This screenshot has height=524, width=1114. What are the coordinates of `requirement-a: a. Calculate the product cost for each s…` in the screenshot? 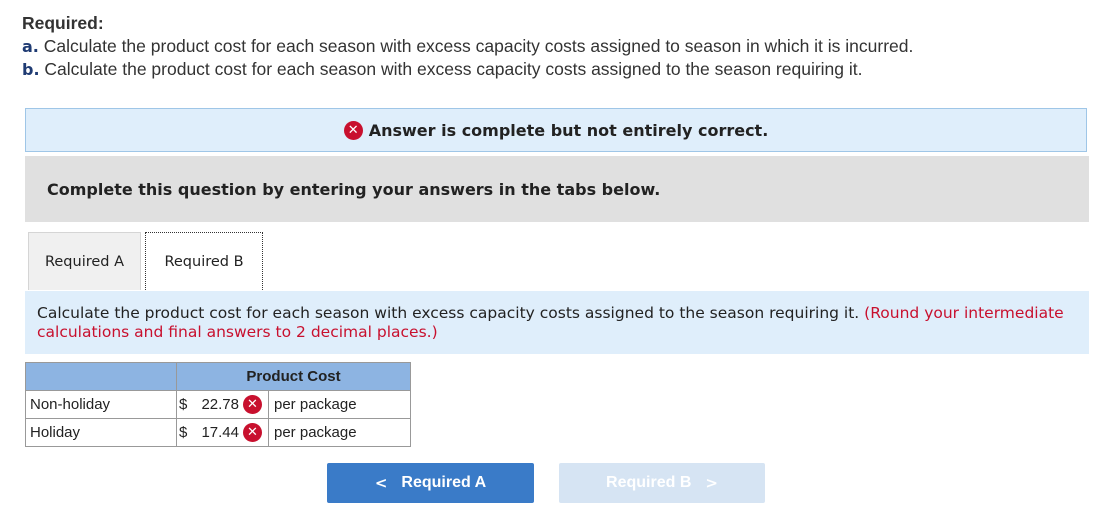 It's located at (467, 46).